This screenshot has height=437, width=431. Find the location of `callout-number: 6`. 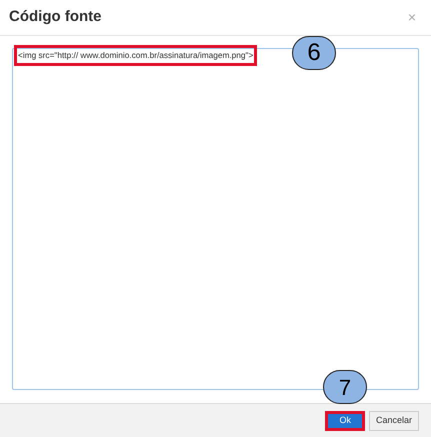

callout-number: 6 is located at coordinates (314, 53).